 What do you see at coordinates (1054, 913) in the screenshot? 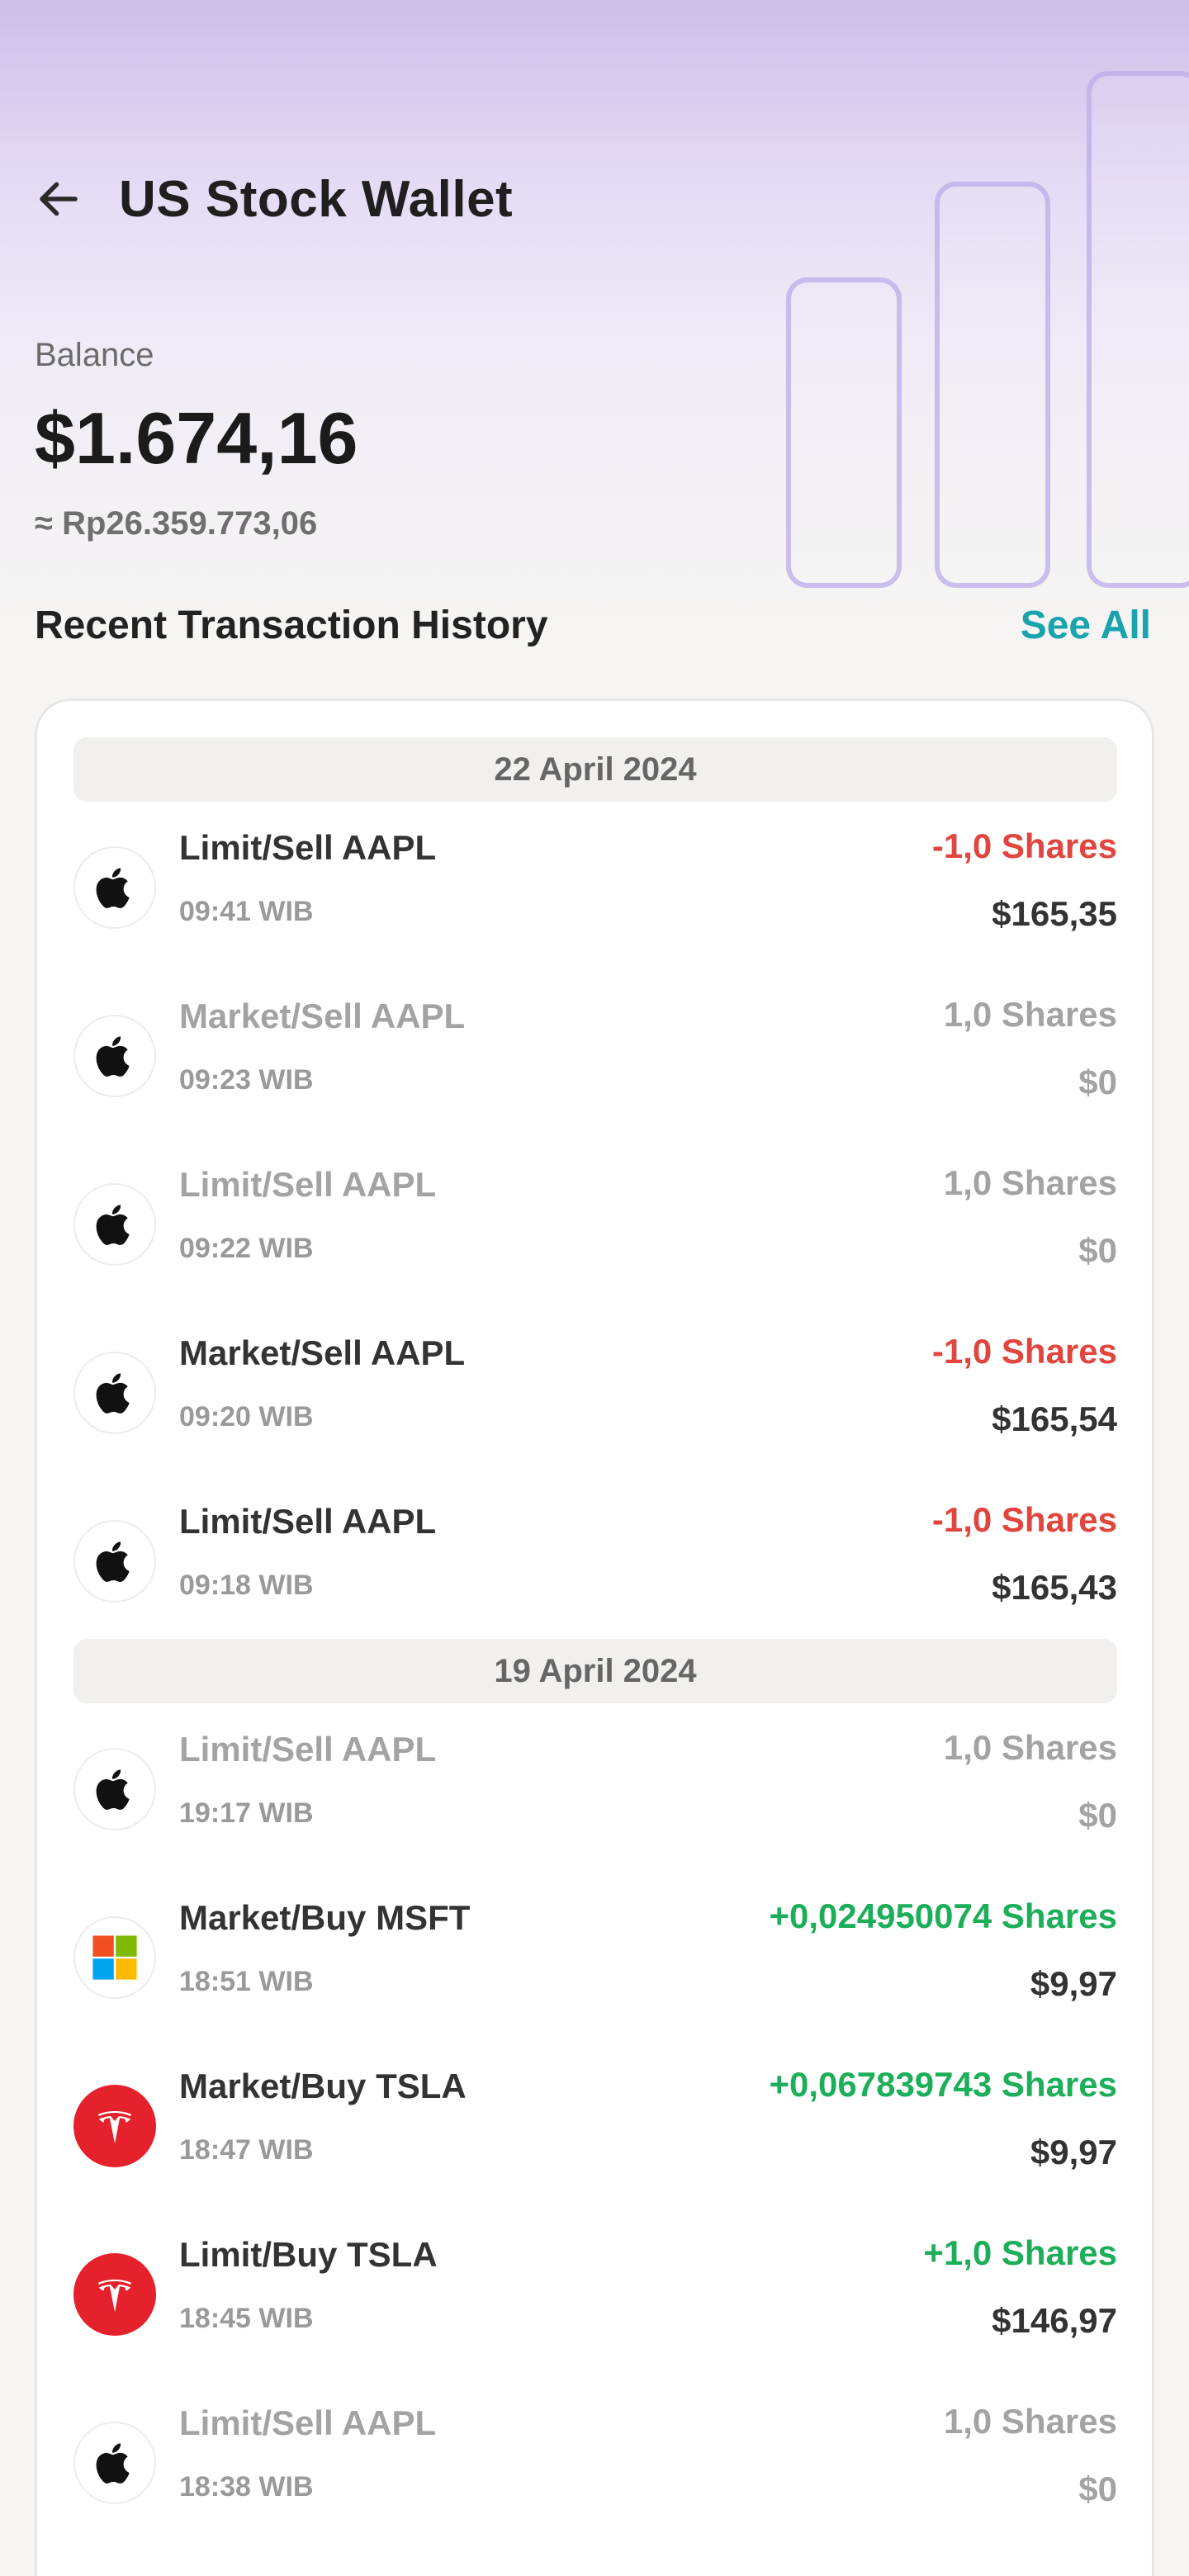
I see `transaction-amount: $165,35` at bounding box center [1054, 913].